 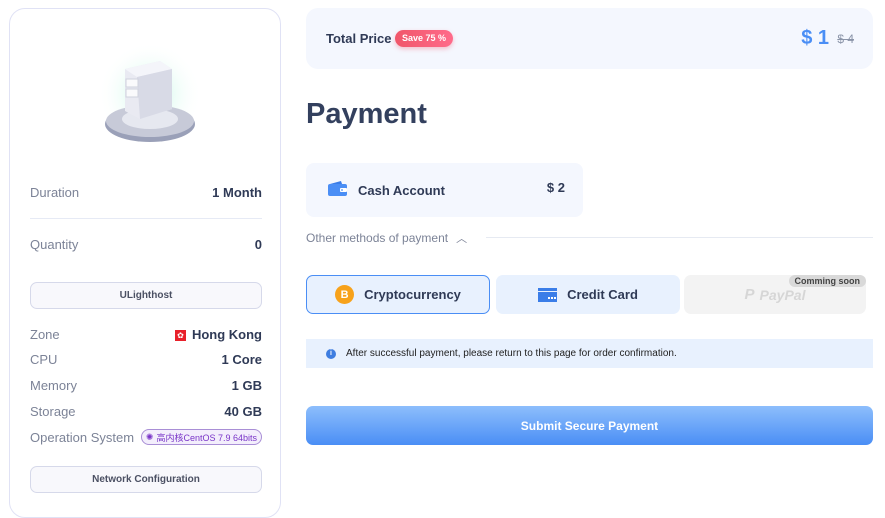 What do you see at coordinates (44, 359) in the screenshot?
I see `spec-label: CPU` at bounding box center [44, 359].